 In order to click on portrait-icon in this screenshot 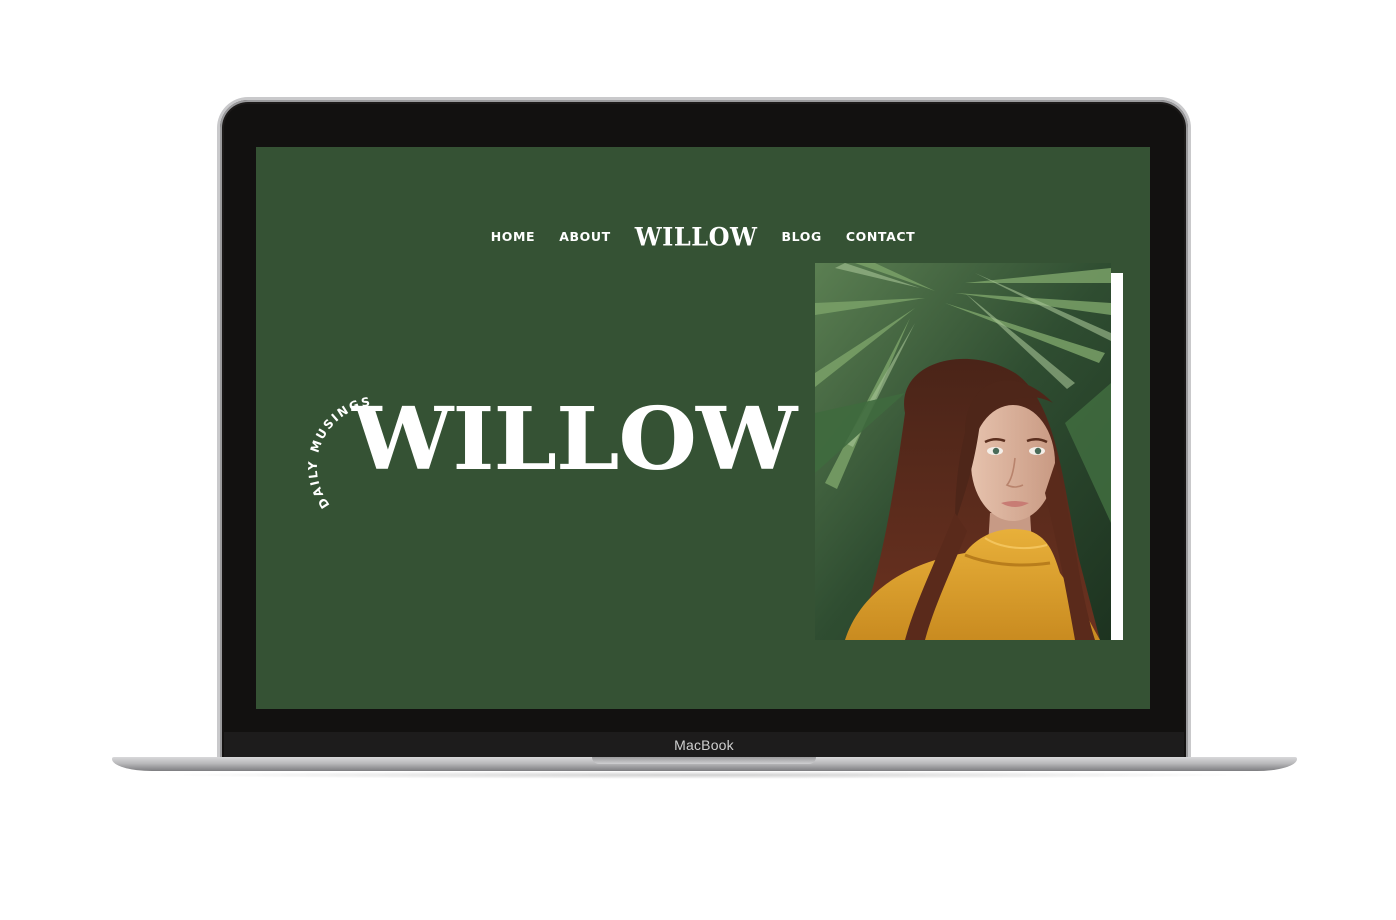, I will do `click(963, 451)`.